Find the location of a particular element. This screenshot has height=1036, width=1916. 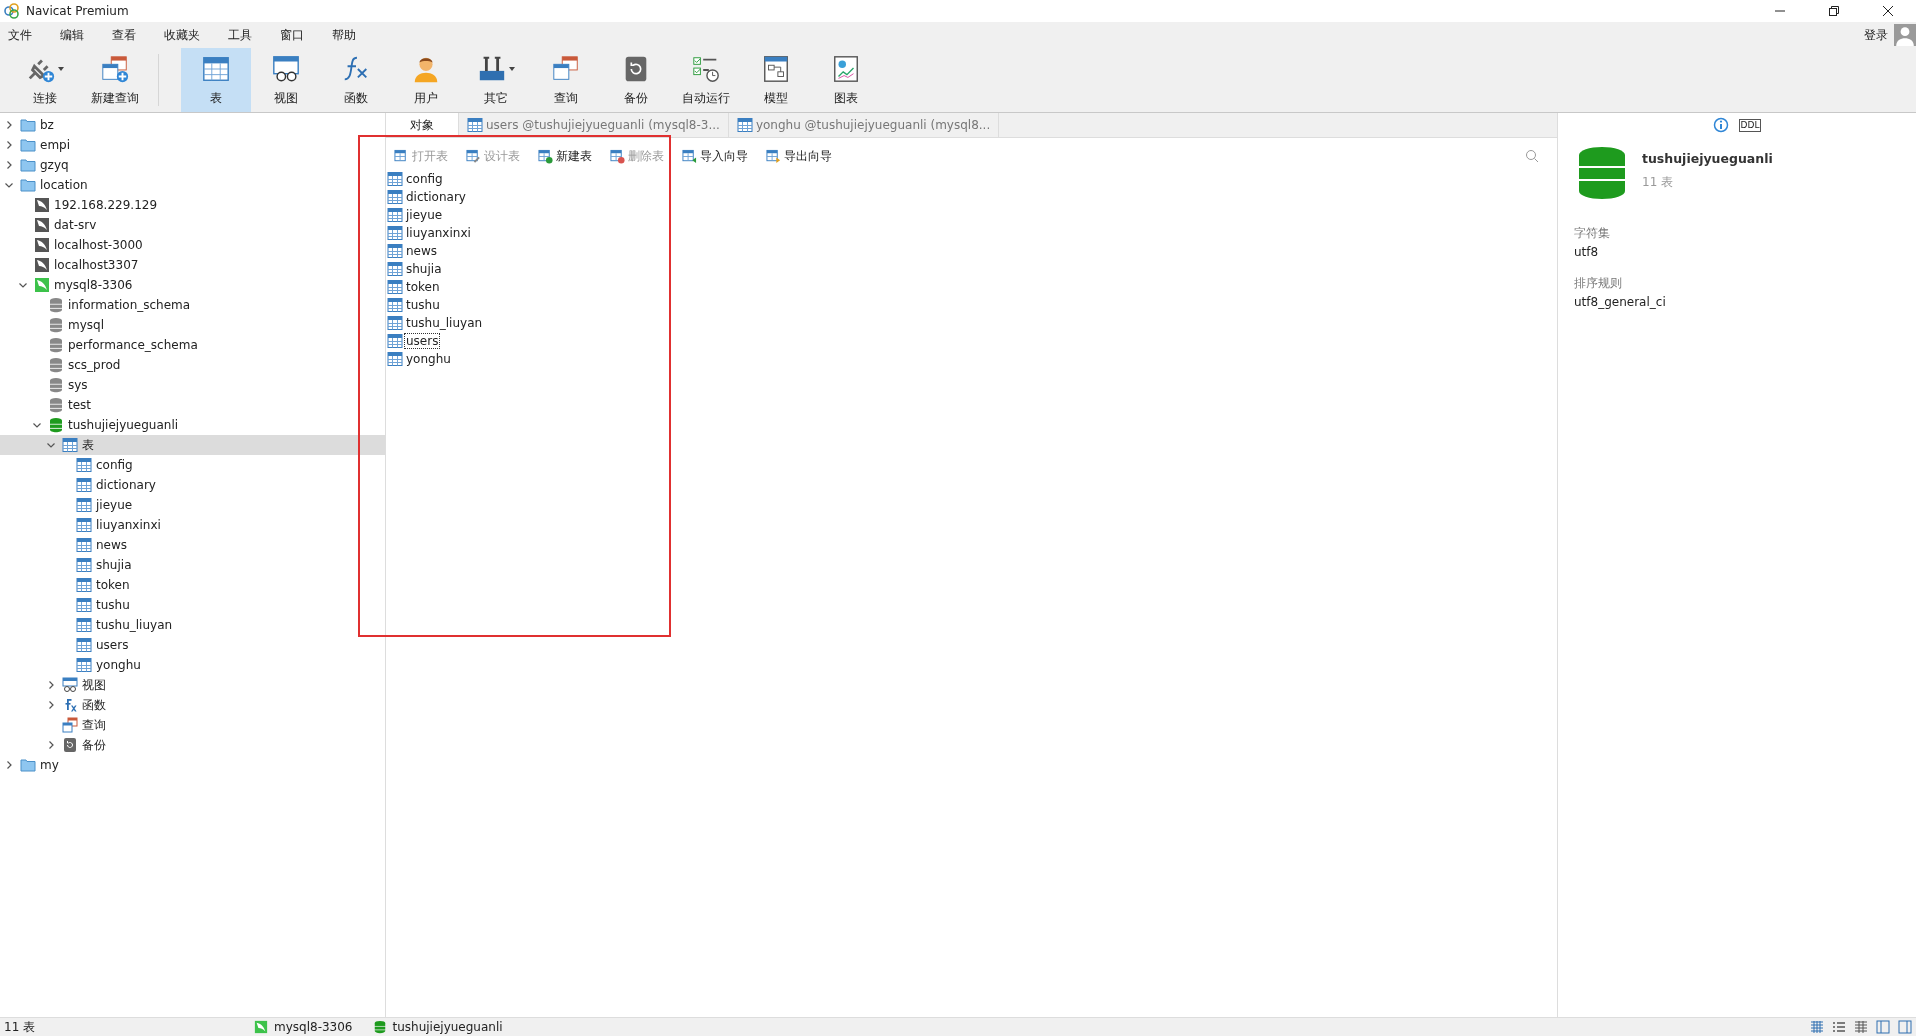

toolbar-button: 视图 is located at coordinates (286, 80).